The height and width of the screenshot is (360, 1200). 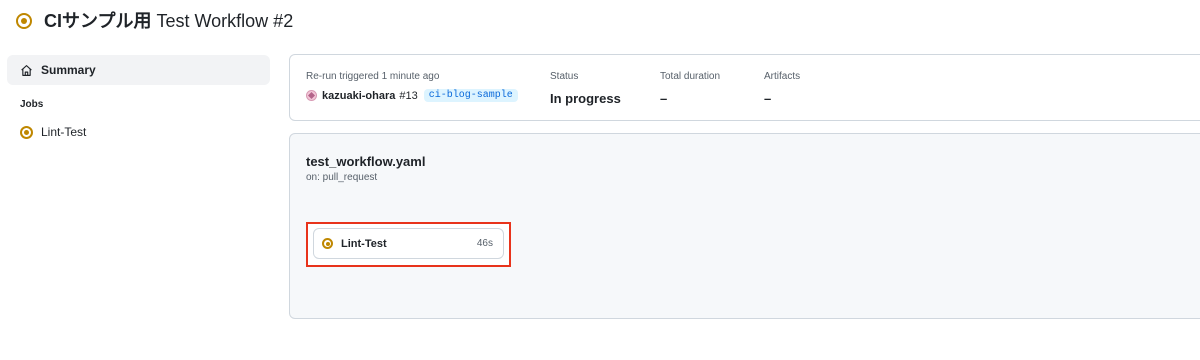 I want to click on page-title: CIサンプル用 Test Workflow #2, so click(x=168, y=21).